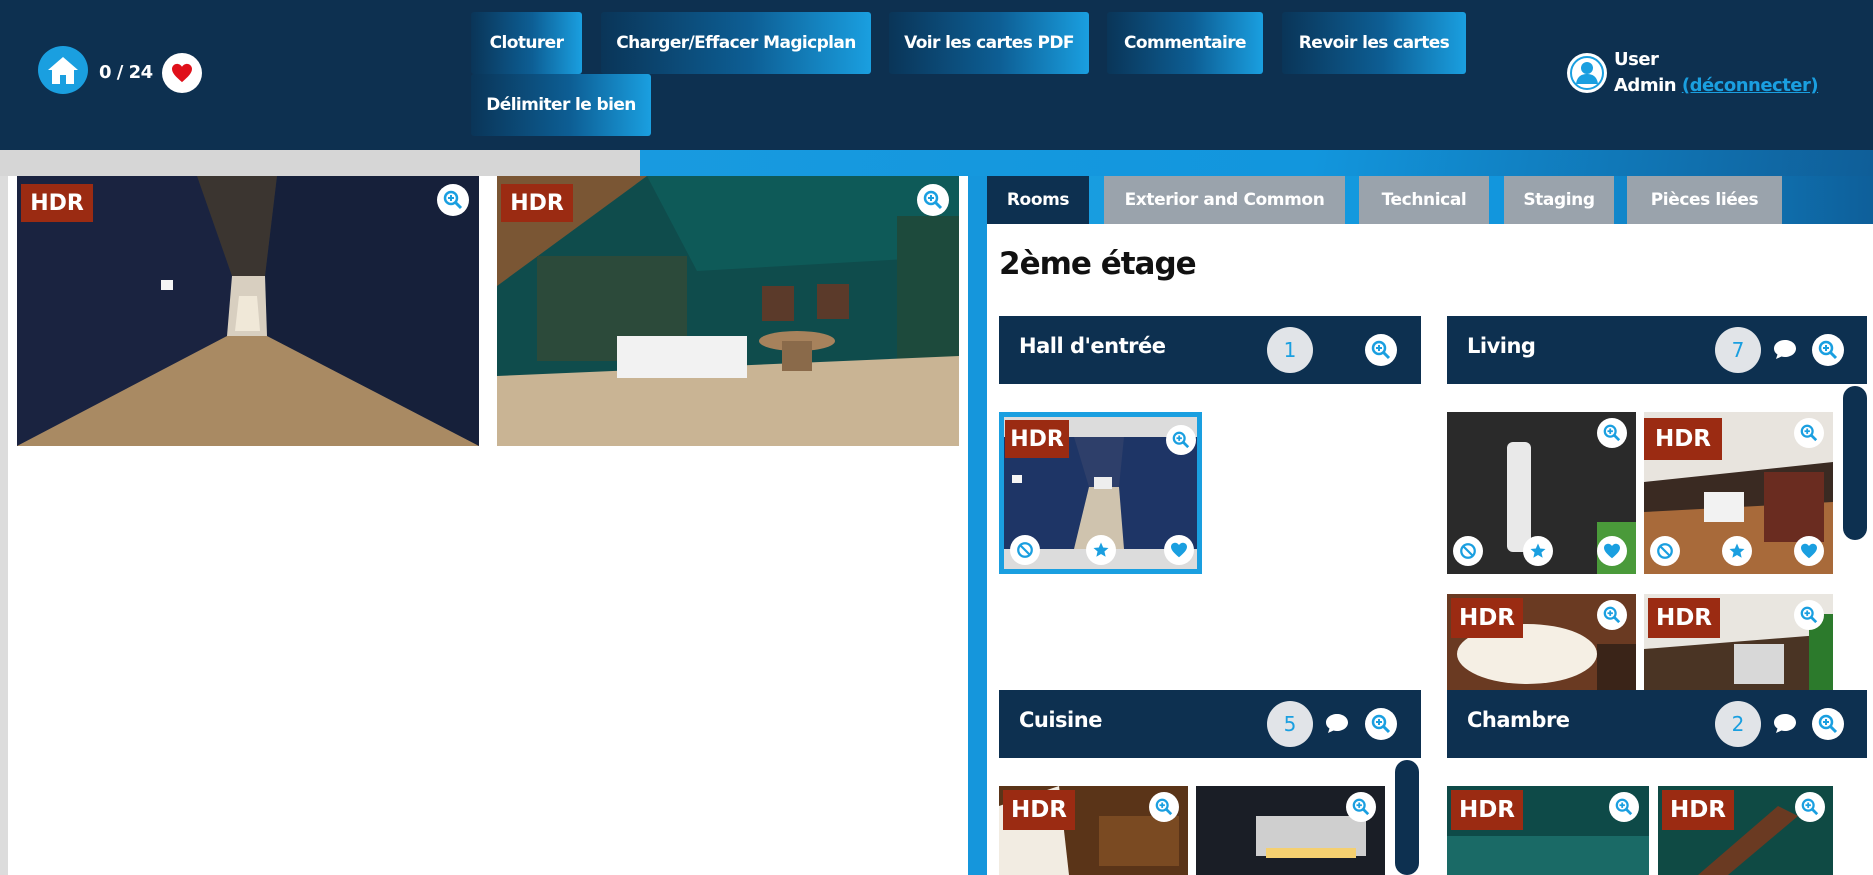 The image size is (1873, 875). Describe the element at coordinates (1038, 200) in the screenshot. I see `tab-rooms: Rooms` at that location.